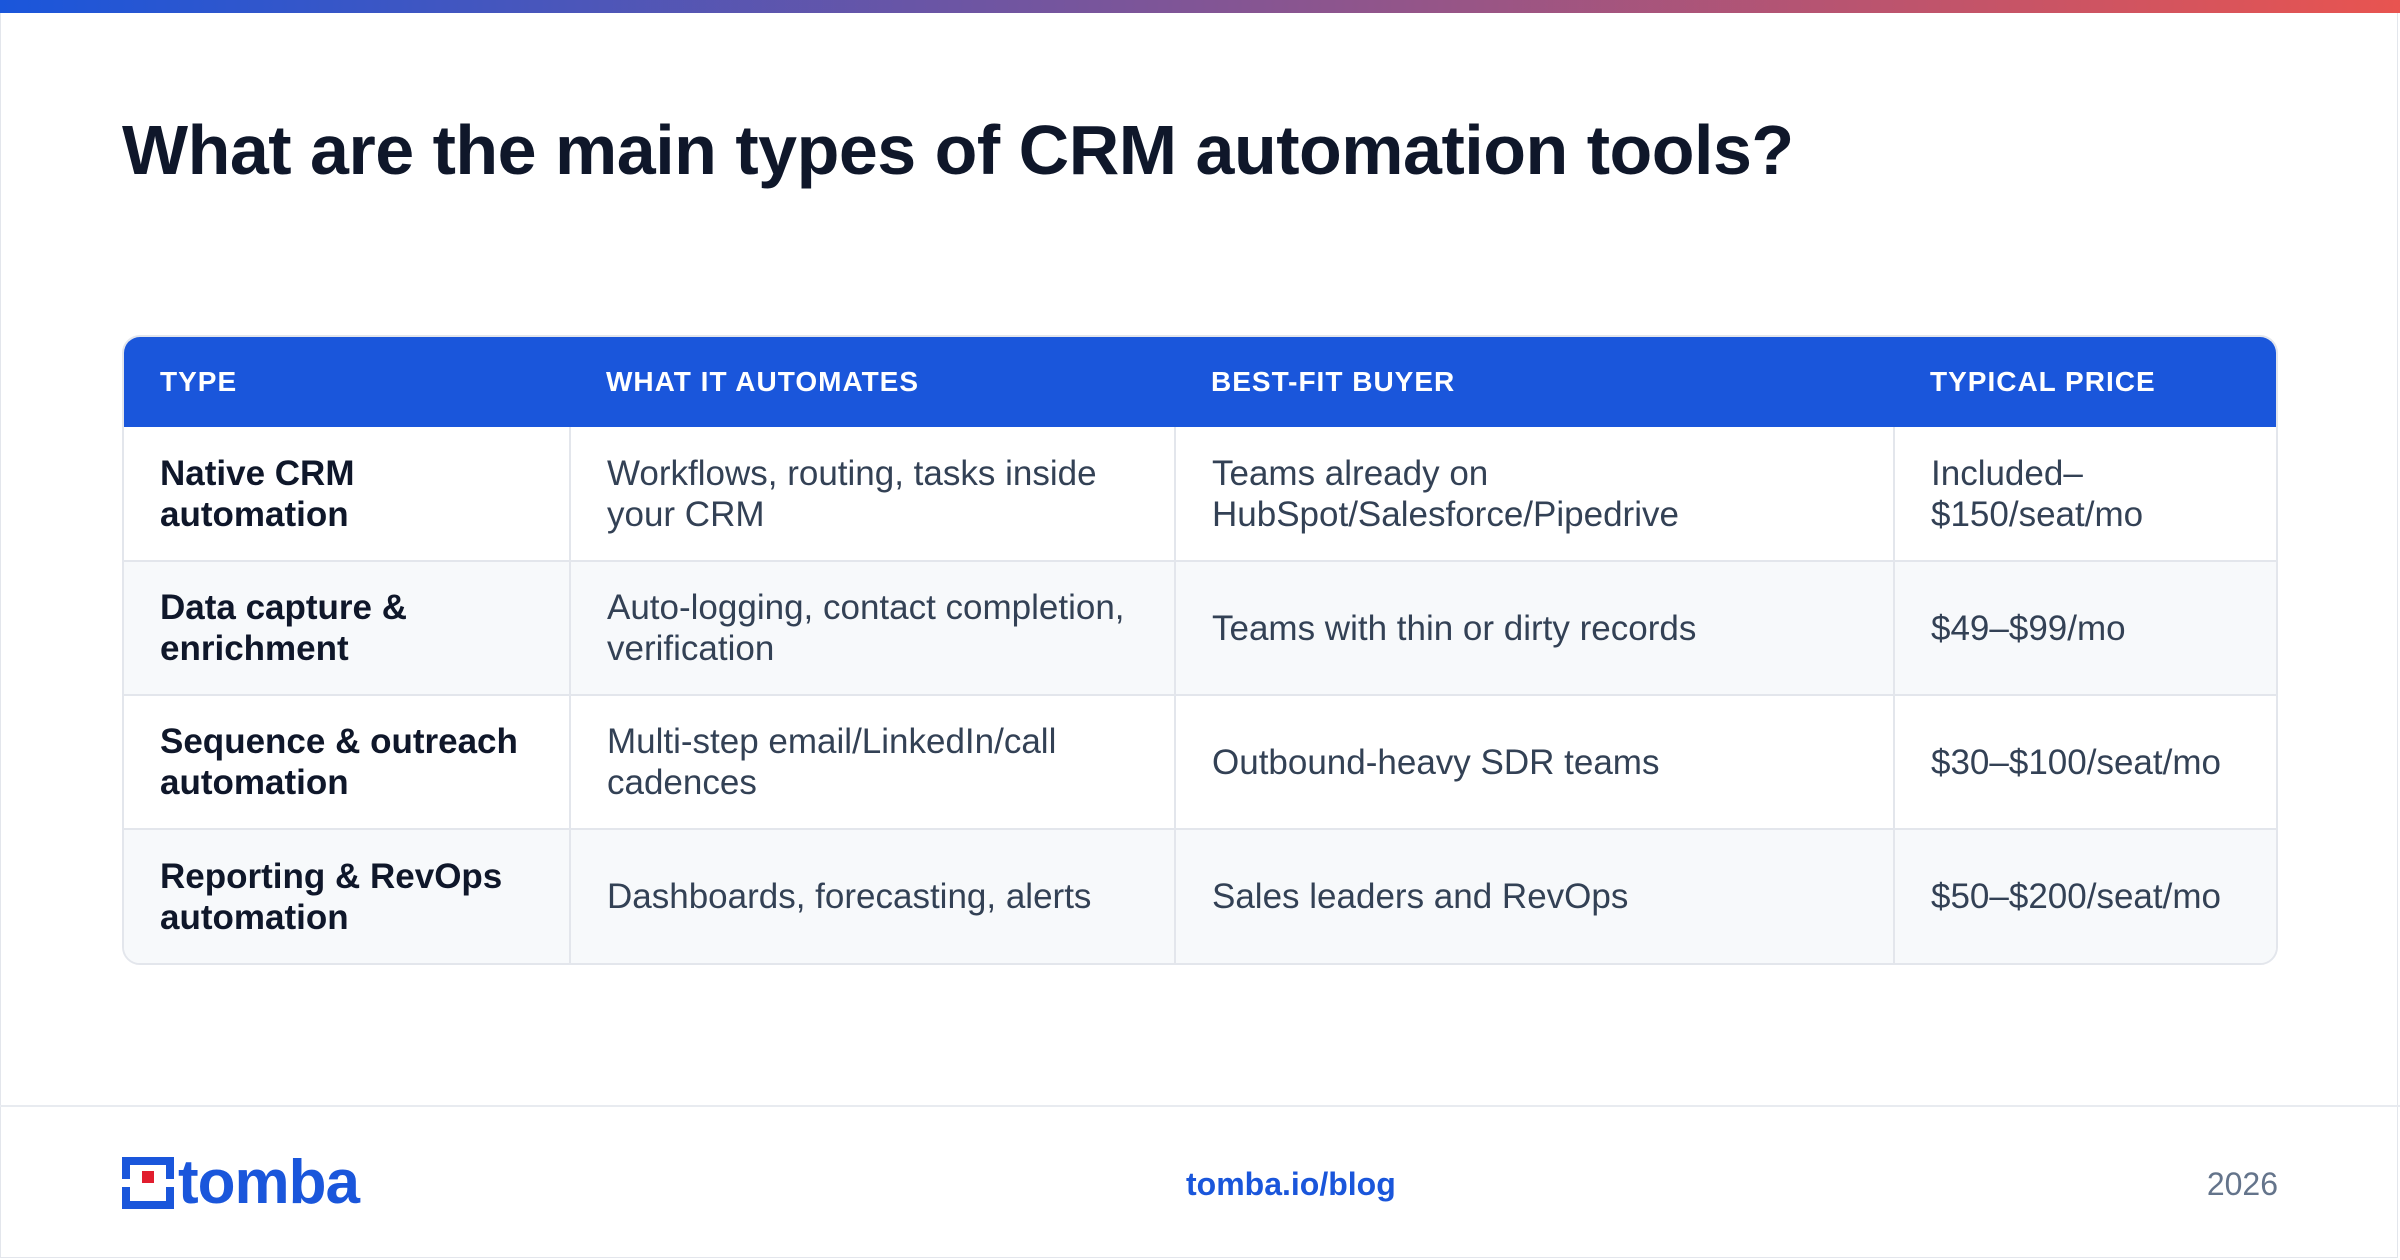 The image size is (2400, 1260). Describe the element at coordinates (347, 627) in the screenshot. I see `type-cell: Data capture & enrichment` at that location.